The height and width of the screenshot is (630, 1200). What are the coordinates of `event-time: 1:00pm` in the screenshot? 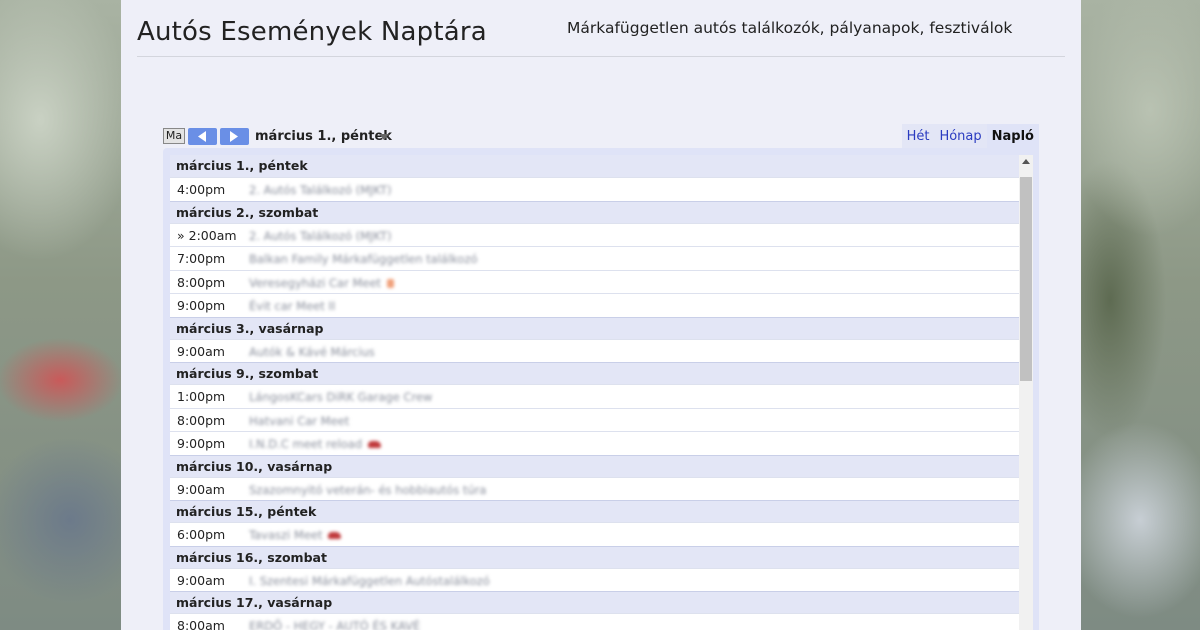 It's located at (201, 396).